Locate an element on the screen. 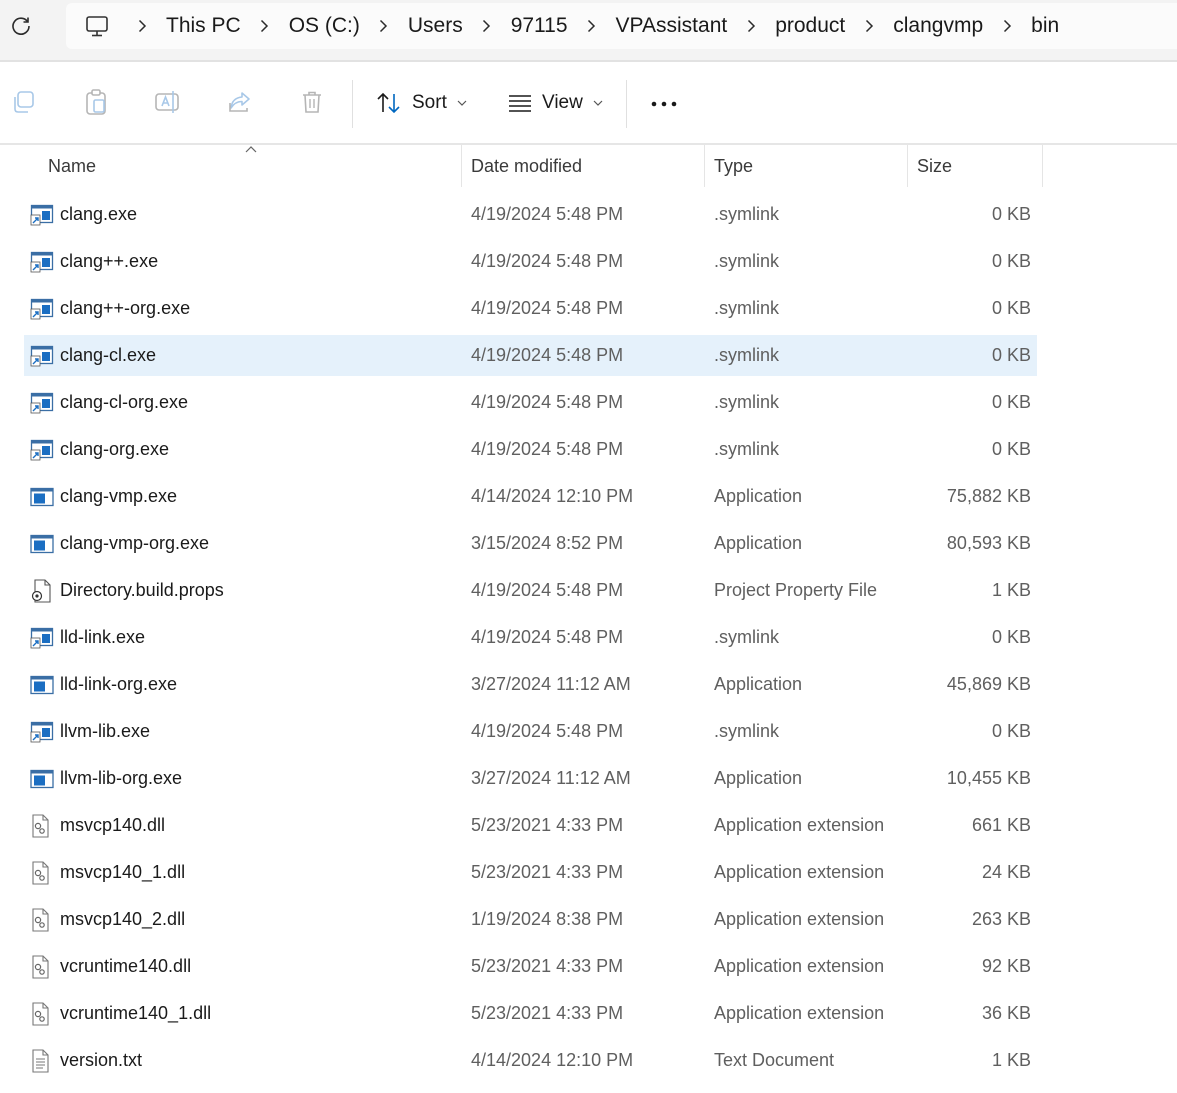 The height and width of the screenshot is (1093, 1177). breadcrumb-item: VPAssistant is located at coordinates (672, 26).